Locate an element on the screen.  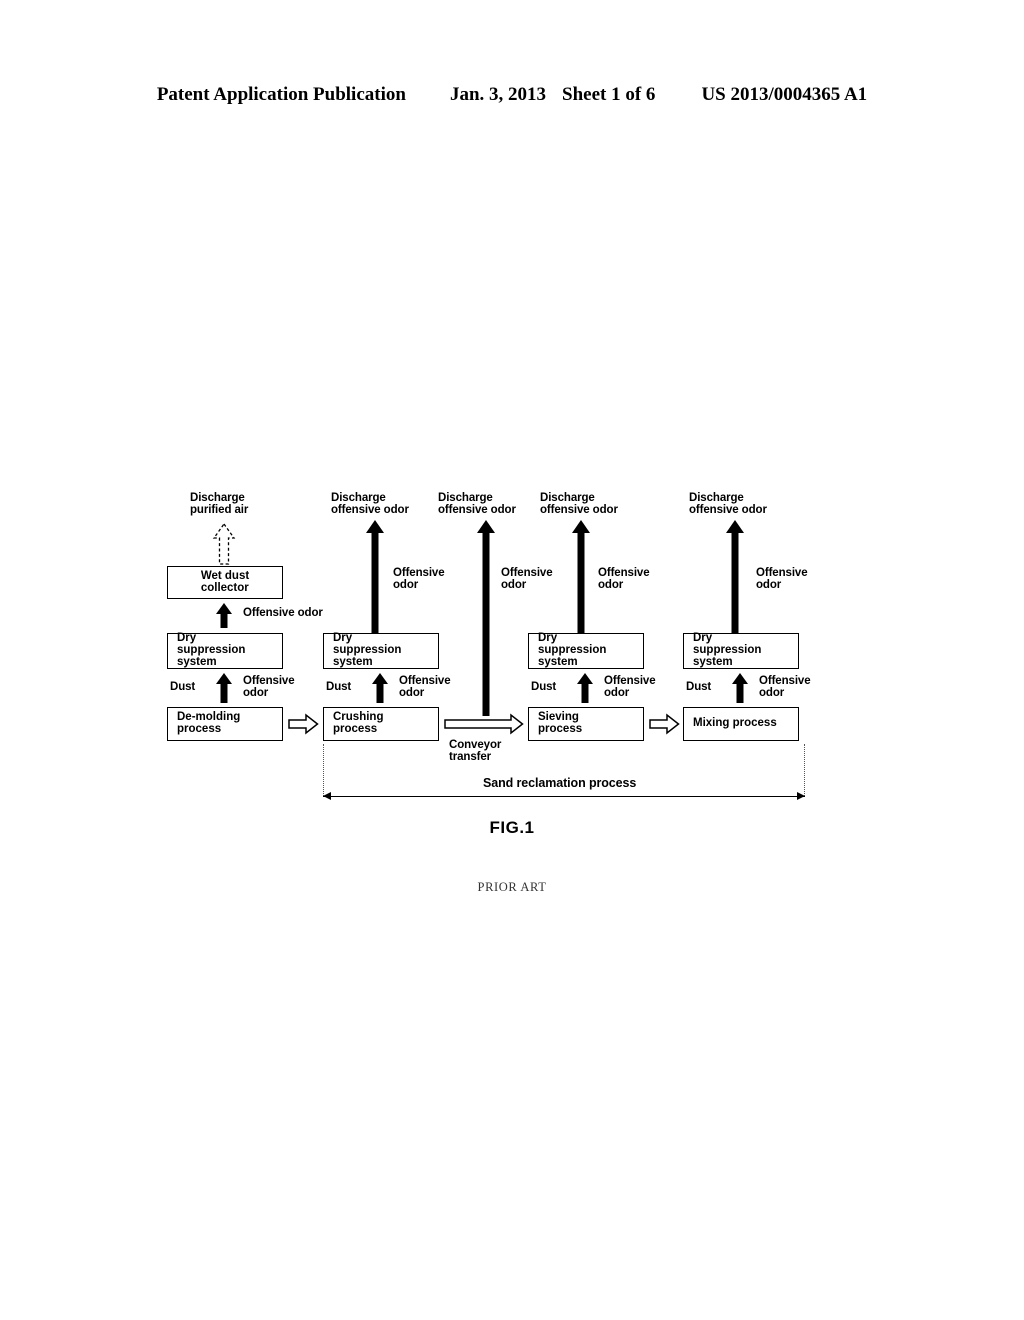
label-offensive-odor-tall-2: Offensive odor is located at coordinates (527, 579).